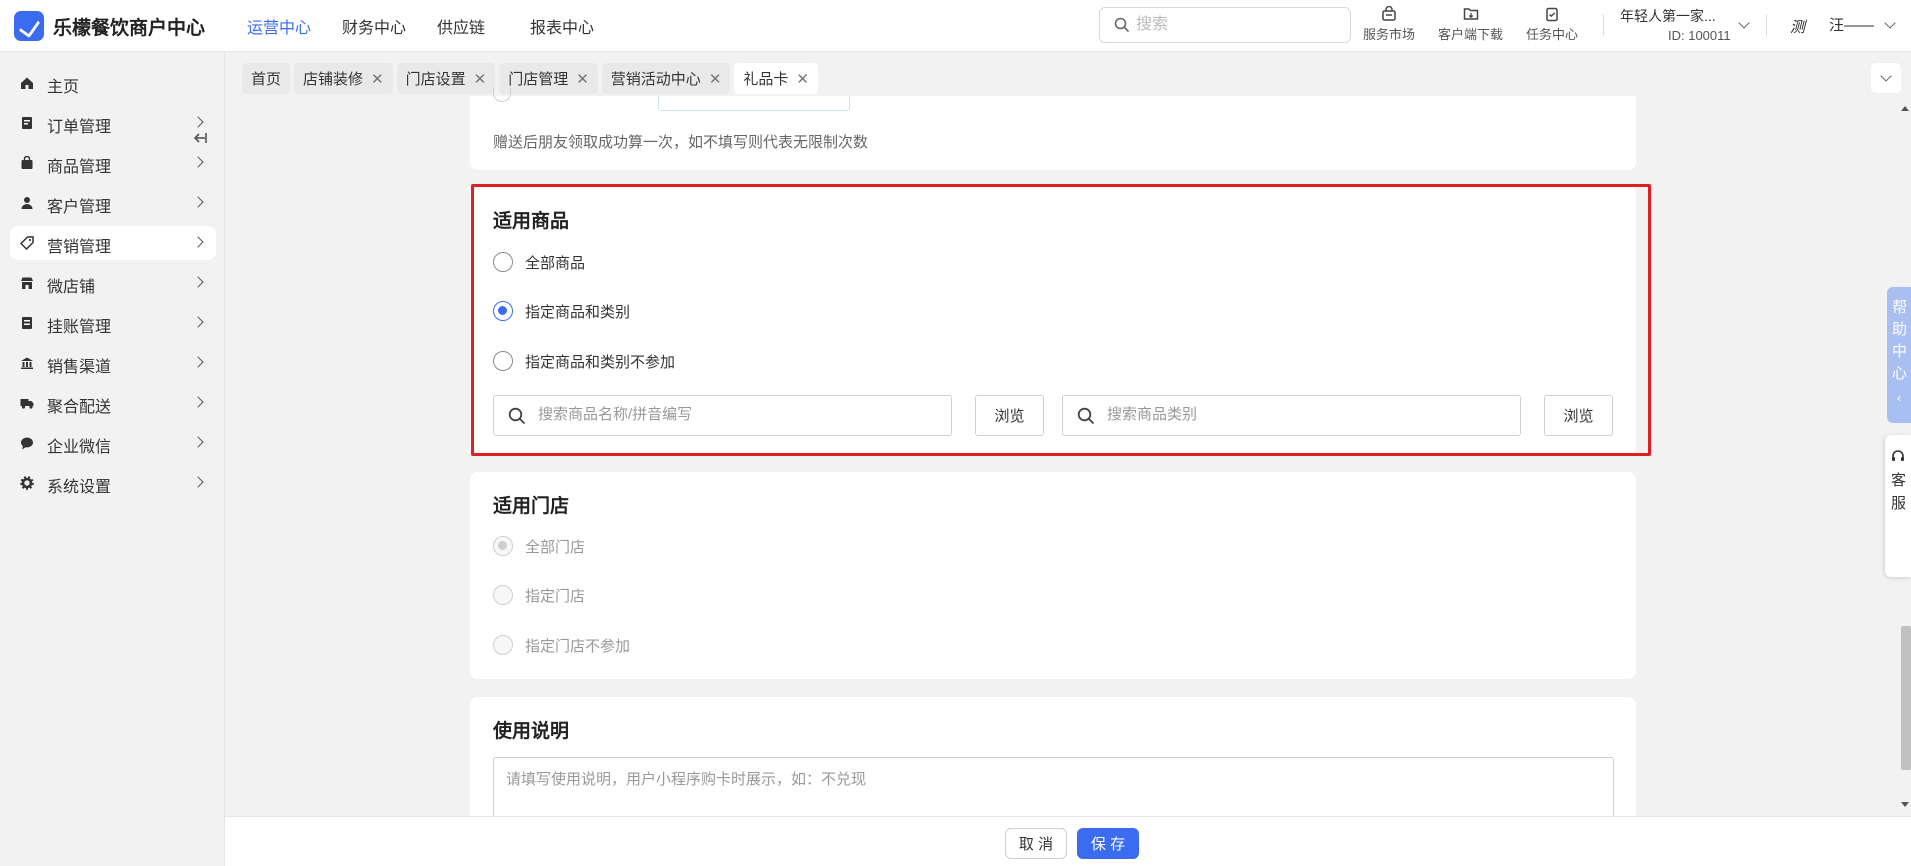 This screenshot has width=1911, height=866. Describe the element at coordinates (1898, 455) in the screenshot. I see `headset-icon` at that location.